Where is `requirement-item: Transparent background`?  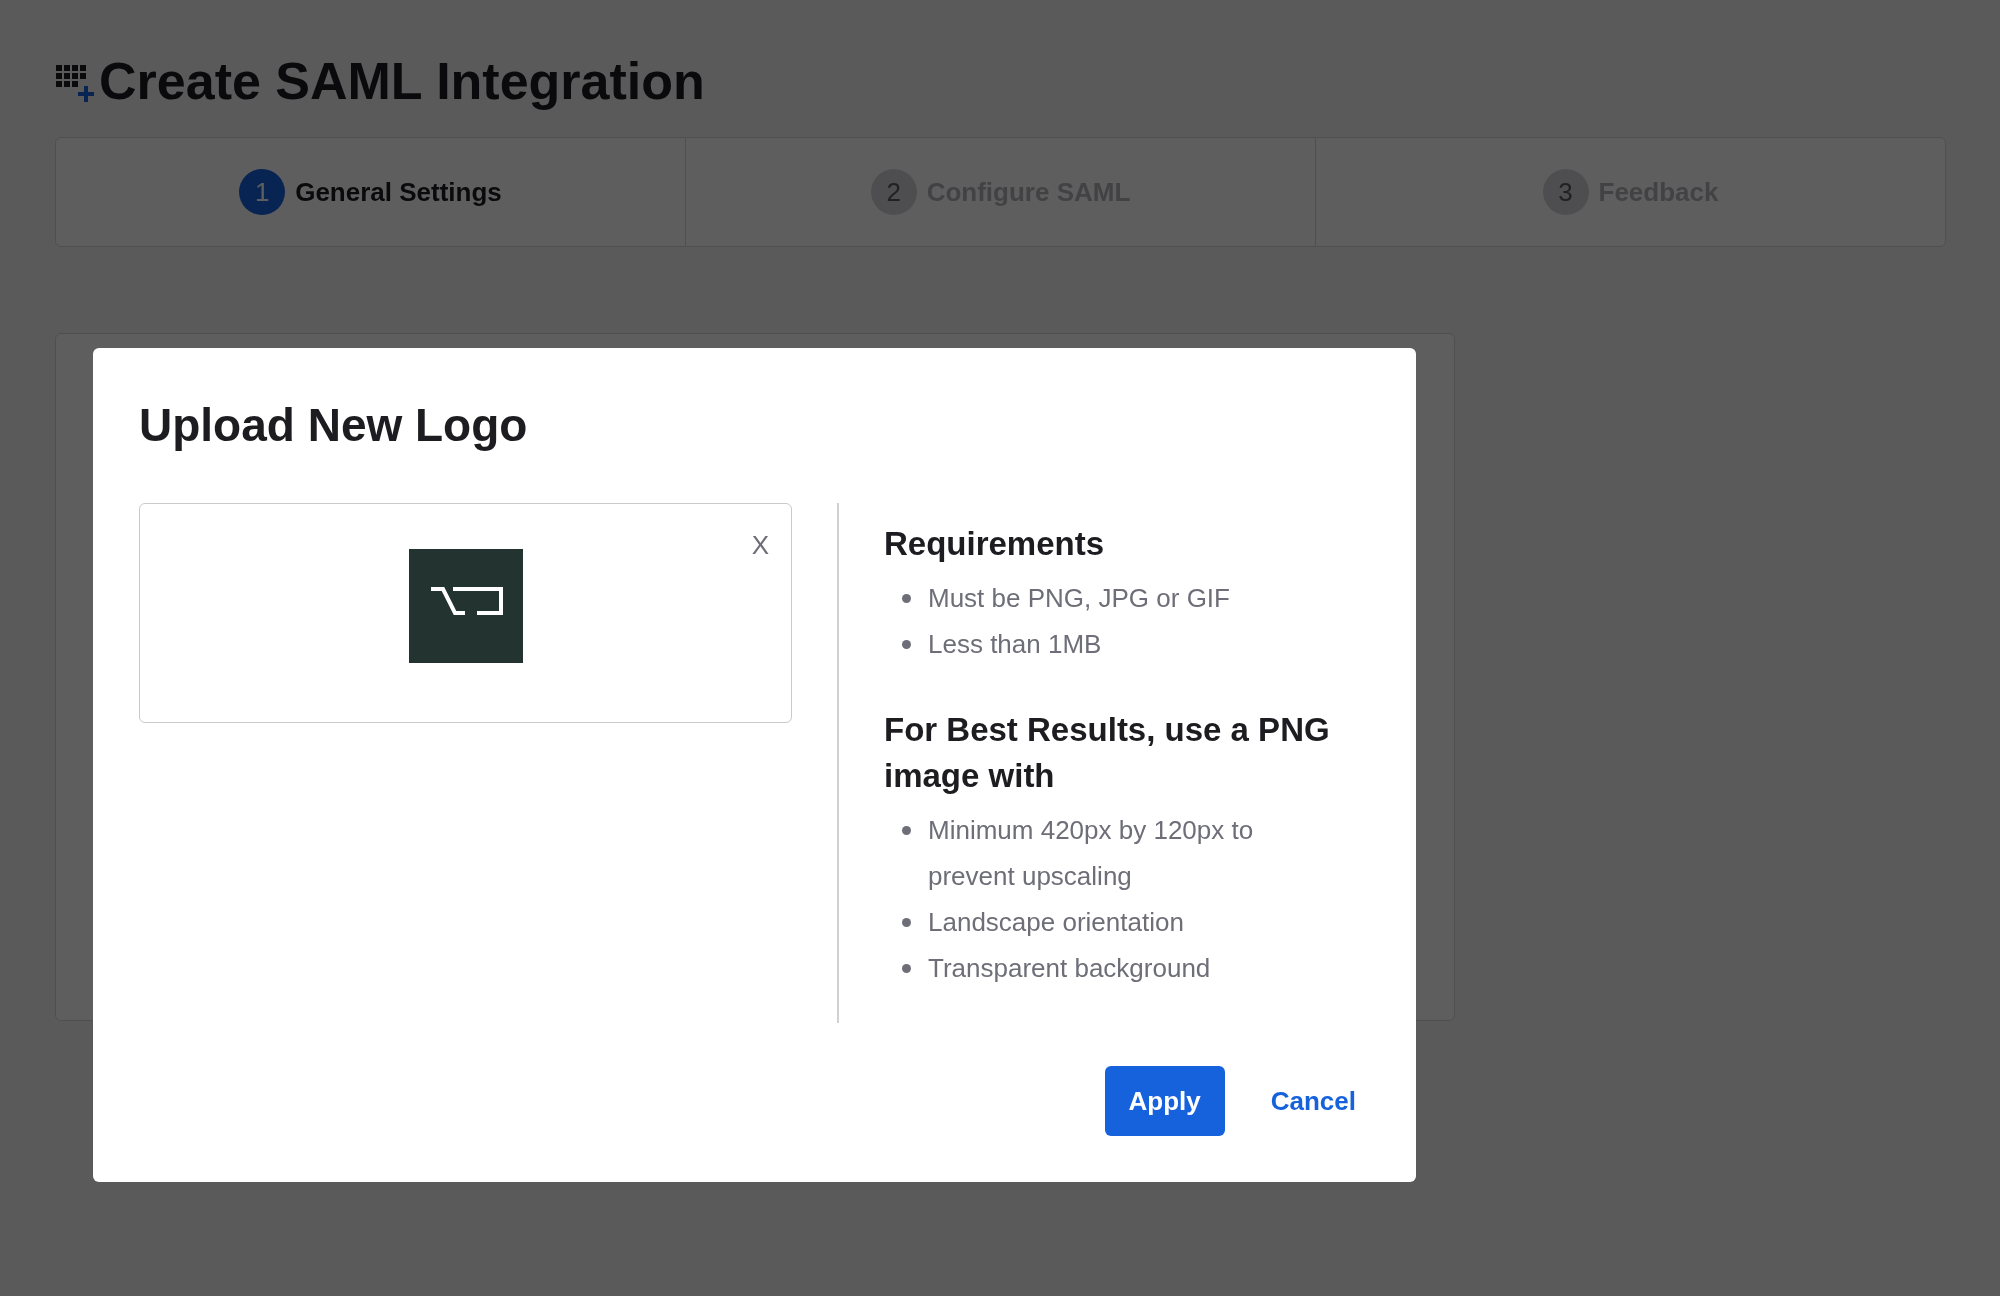
requirement-item: Transparent background is located at coordinates (1069, 969).